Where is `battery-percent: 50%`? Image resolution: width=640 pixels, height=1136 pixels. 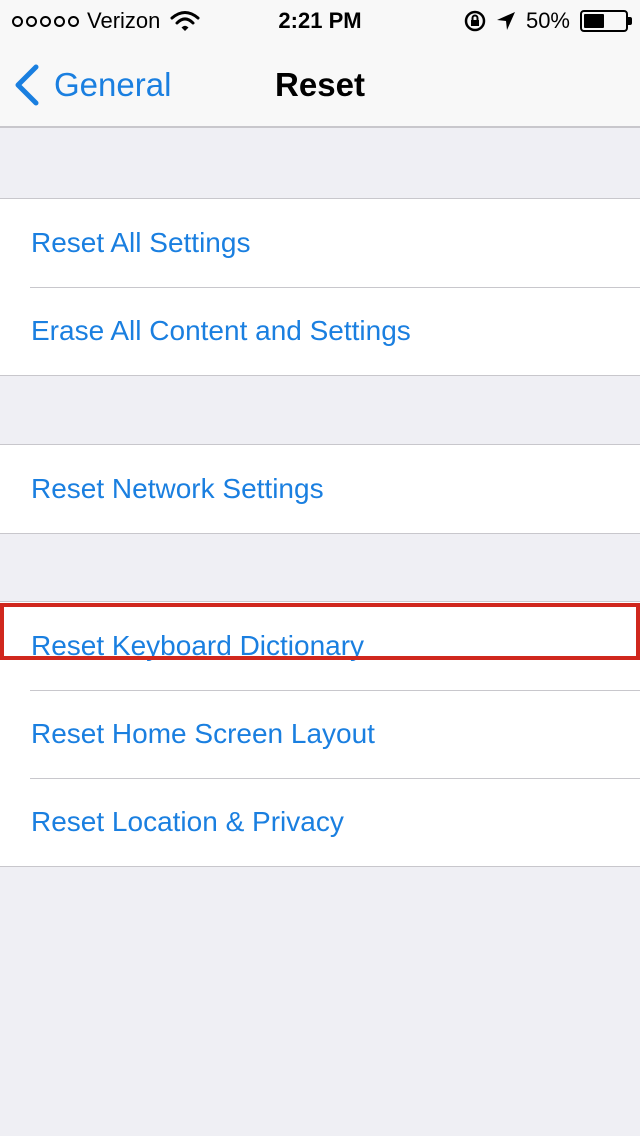
battery-percent: 50% is located at coordinates (547, 20).